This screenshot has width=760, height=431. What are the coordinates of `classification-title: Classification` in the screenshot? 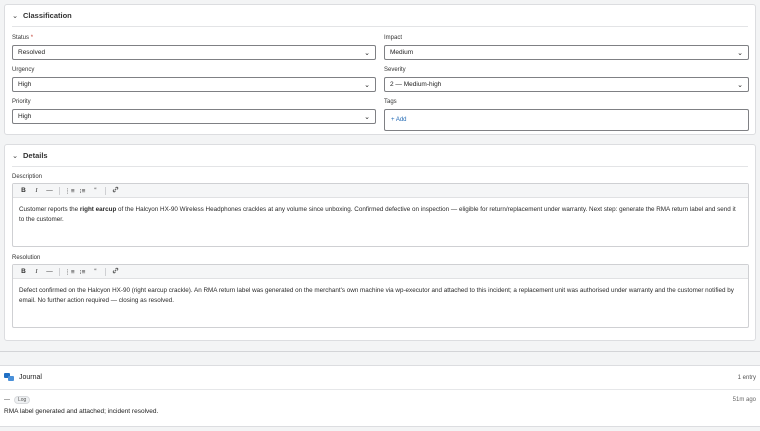 It's located at (47, 15).